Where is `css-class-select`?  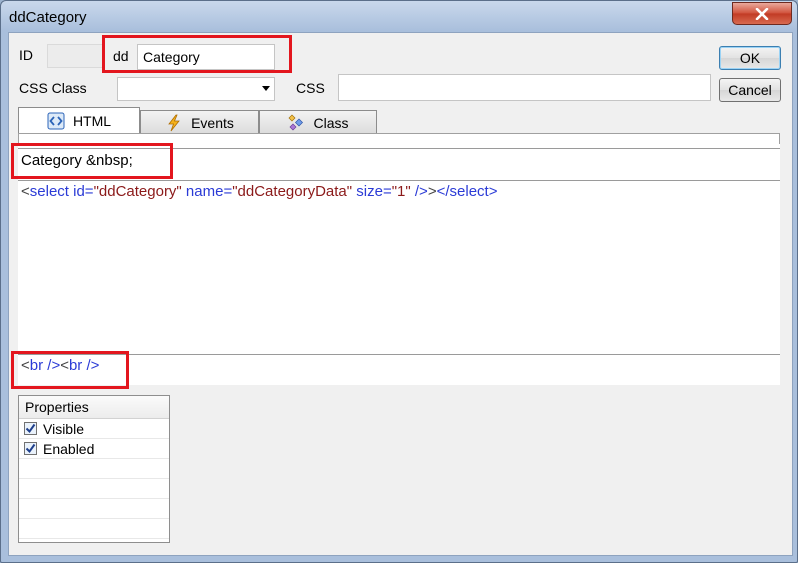
css-class-select is located at coordinates (196, 89).